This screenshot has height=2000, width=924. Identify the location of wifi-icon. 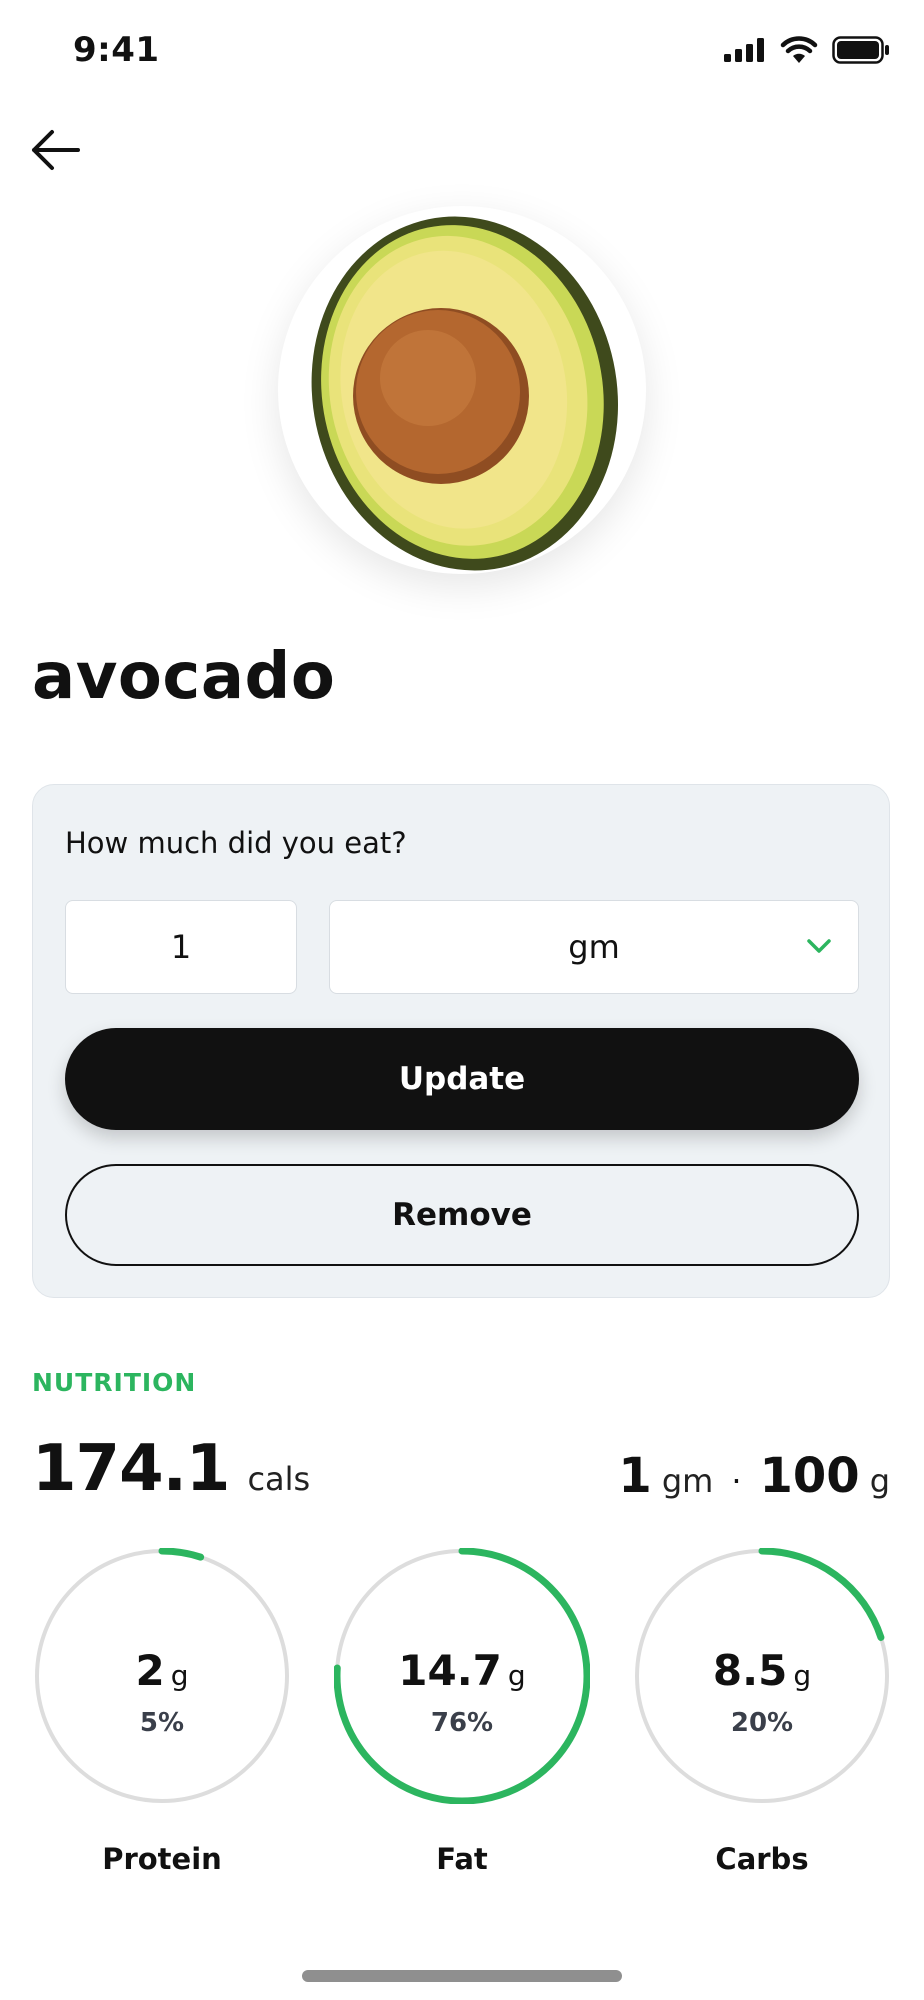
(799, 49).